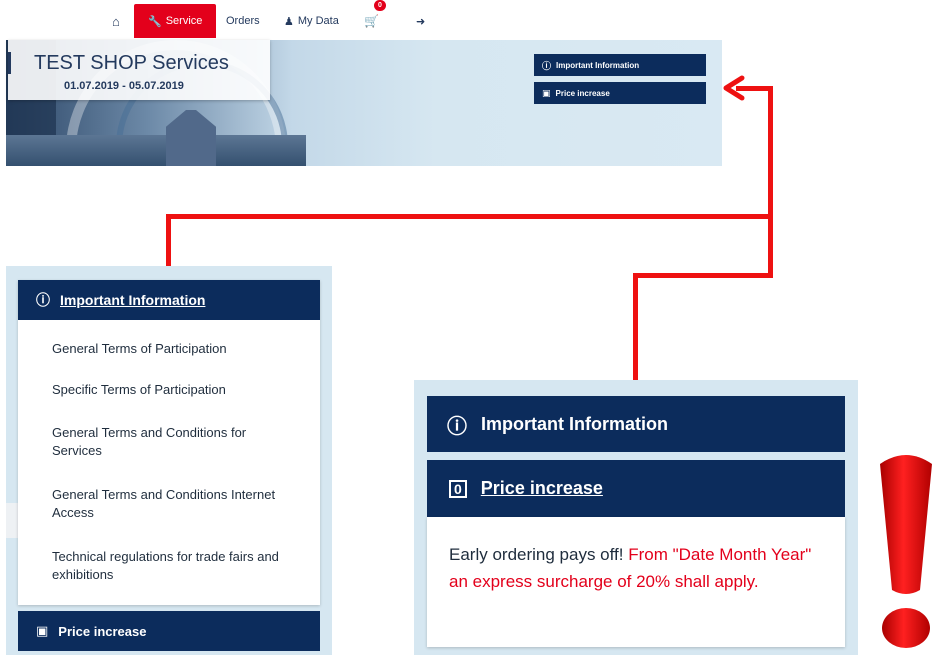 The width and height of the screenshot is (938, 655). Describe the element at coordinates (703, 275) in the screenshot. I see `connector-line-horizontal-mid` at that location.